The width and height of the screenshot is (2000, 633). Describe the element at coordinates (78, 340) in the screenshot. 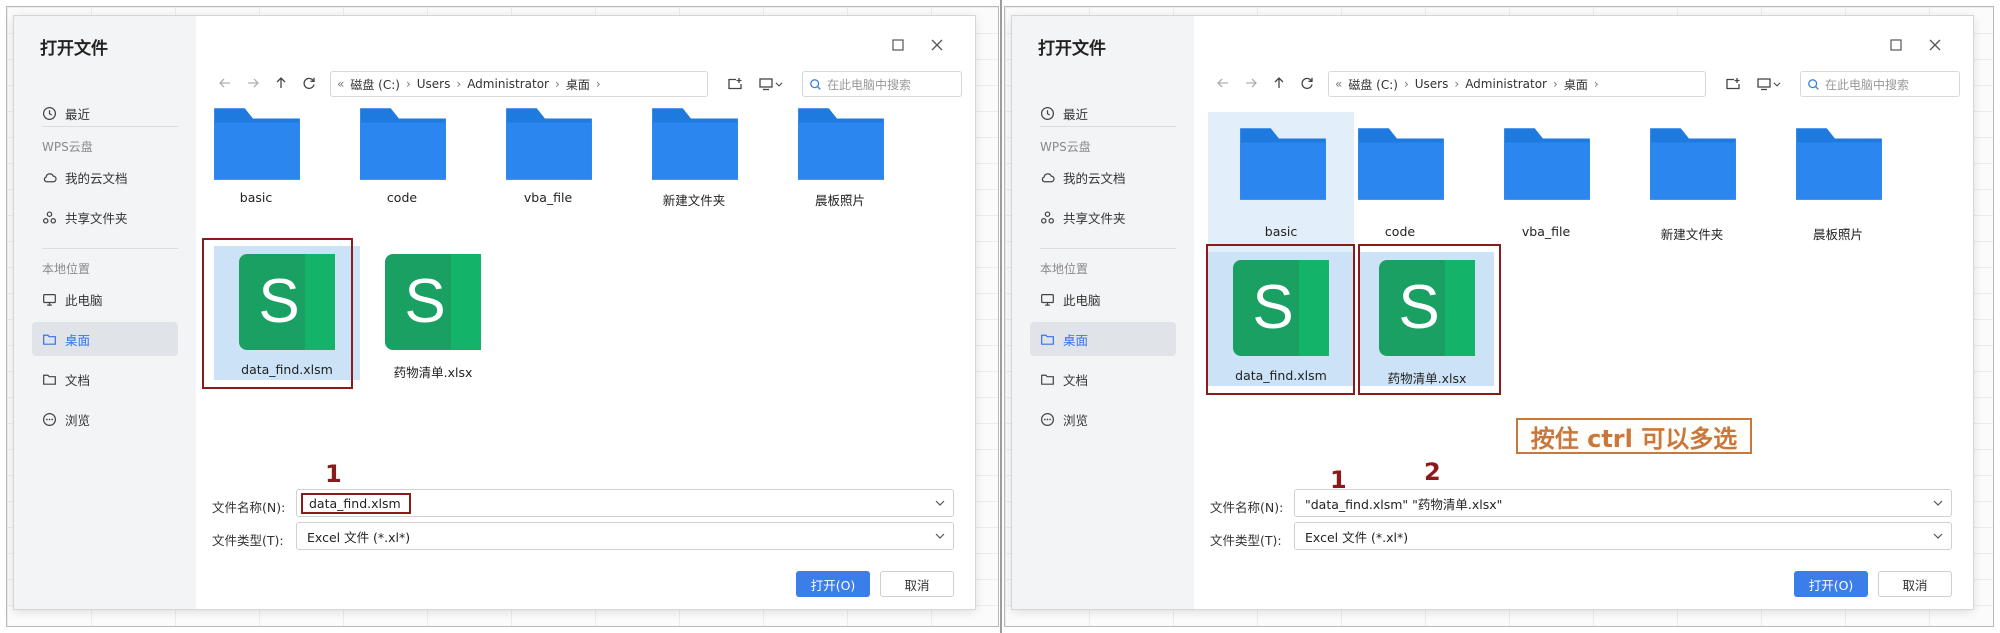

I see `sidebar-item-label: 桌面` at that location.